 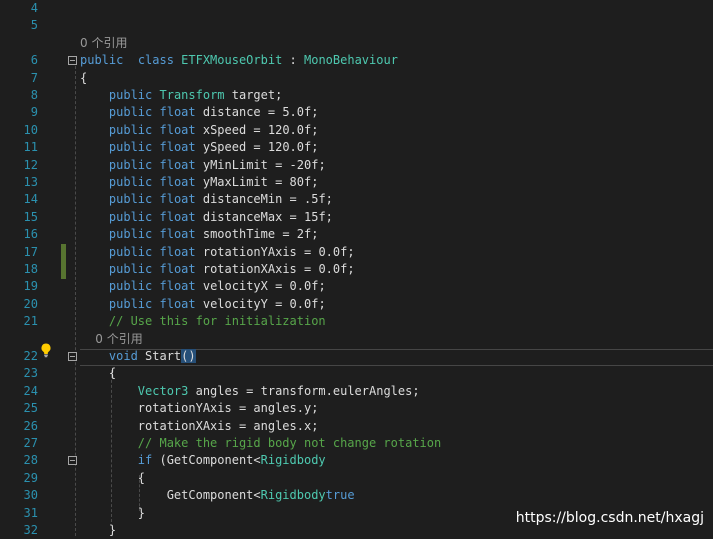 I want to click on line-number: 6, so click(x=34, y=60).